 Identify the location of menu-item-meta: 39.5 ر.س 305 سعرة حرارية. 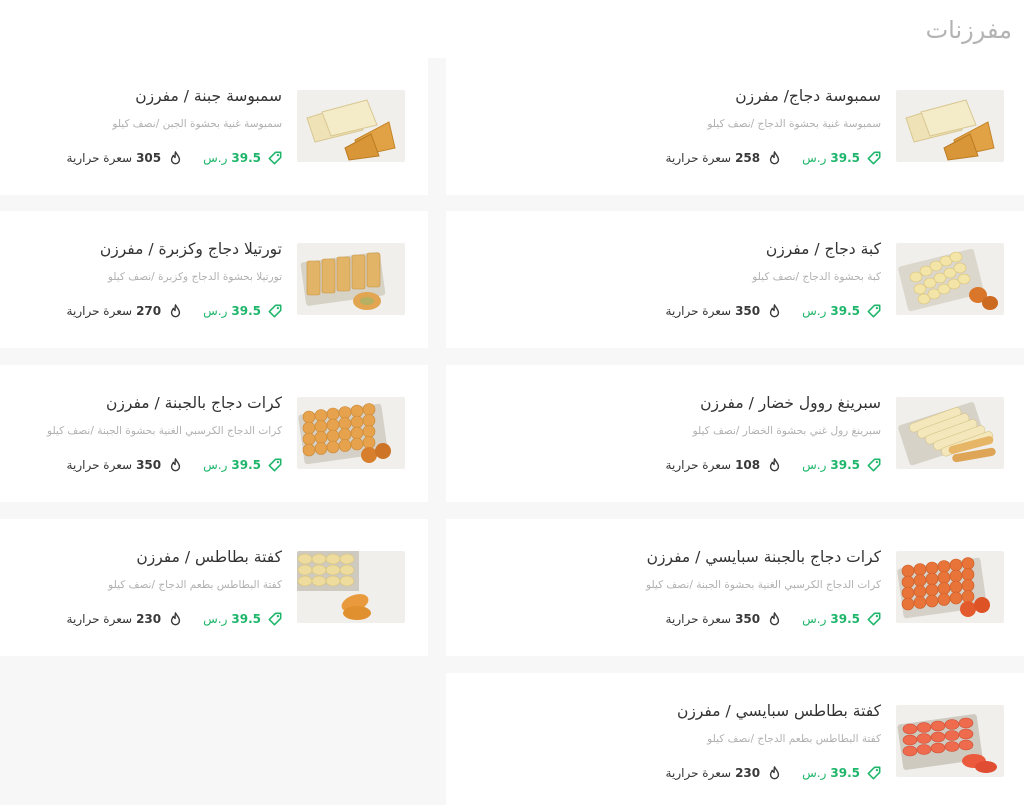
(148, 158).